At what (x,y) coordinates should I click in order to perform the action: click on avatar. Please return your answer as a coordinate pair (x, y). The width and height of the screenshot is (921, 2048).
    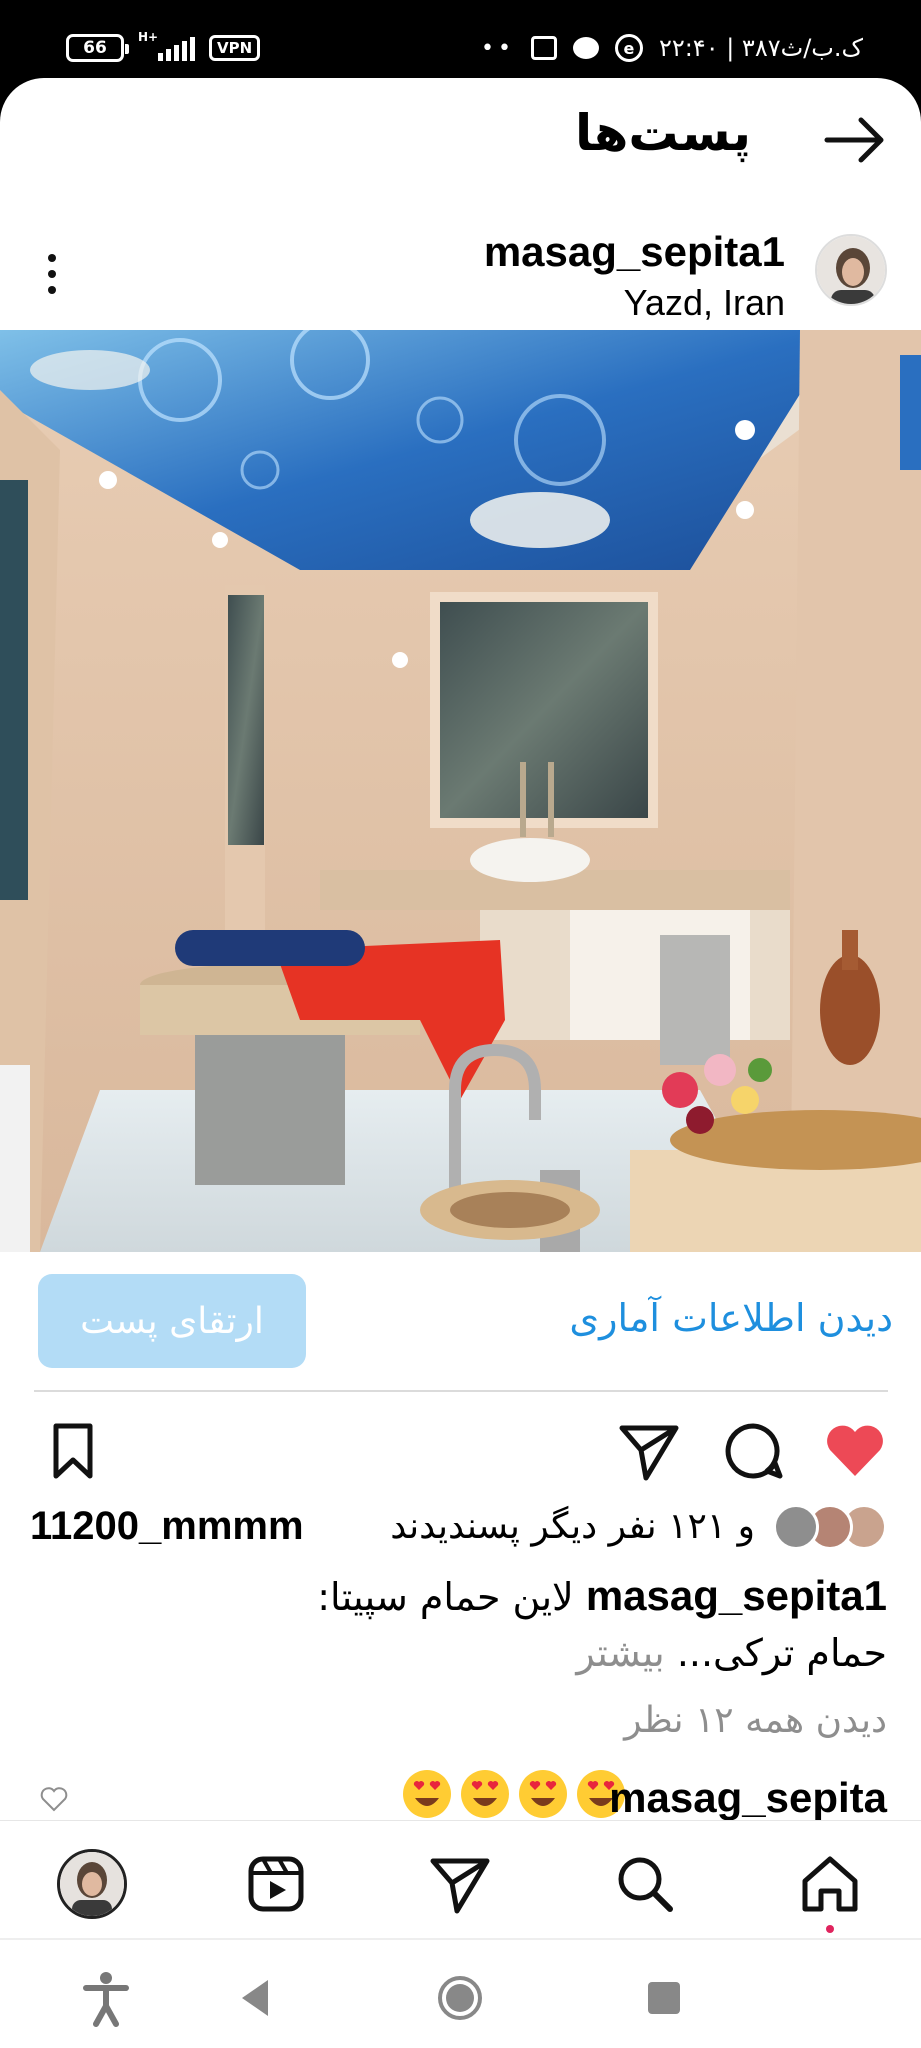
    Looking at the image, I should click on (851, 270).